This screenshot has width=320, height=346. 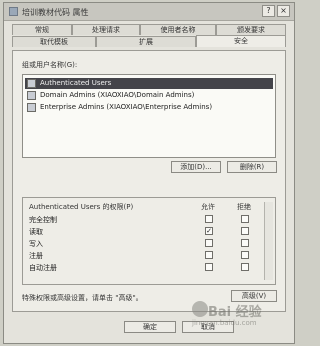 What do you see at coordinates (117, 95) in the screenshot?
I see `user-name: Domain Admins (XIAOXIAO\Domain Admins)` at bounding box center [117, 95].